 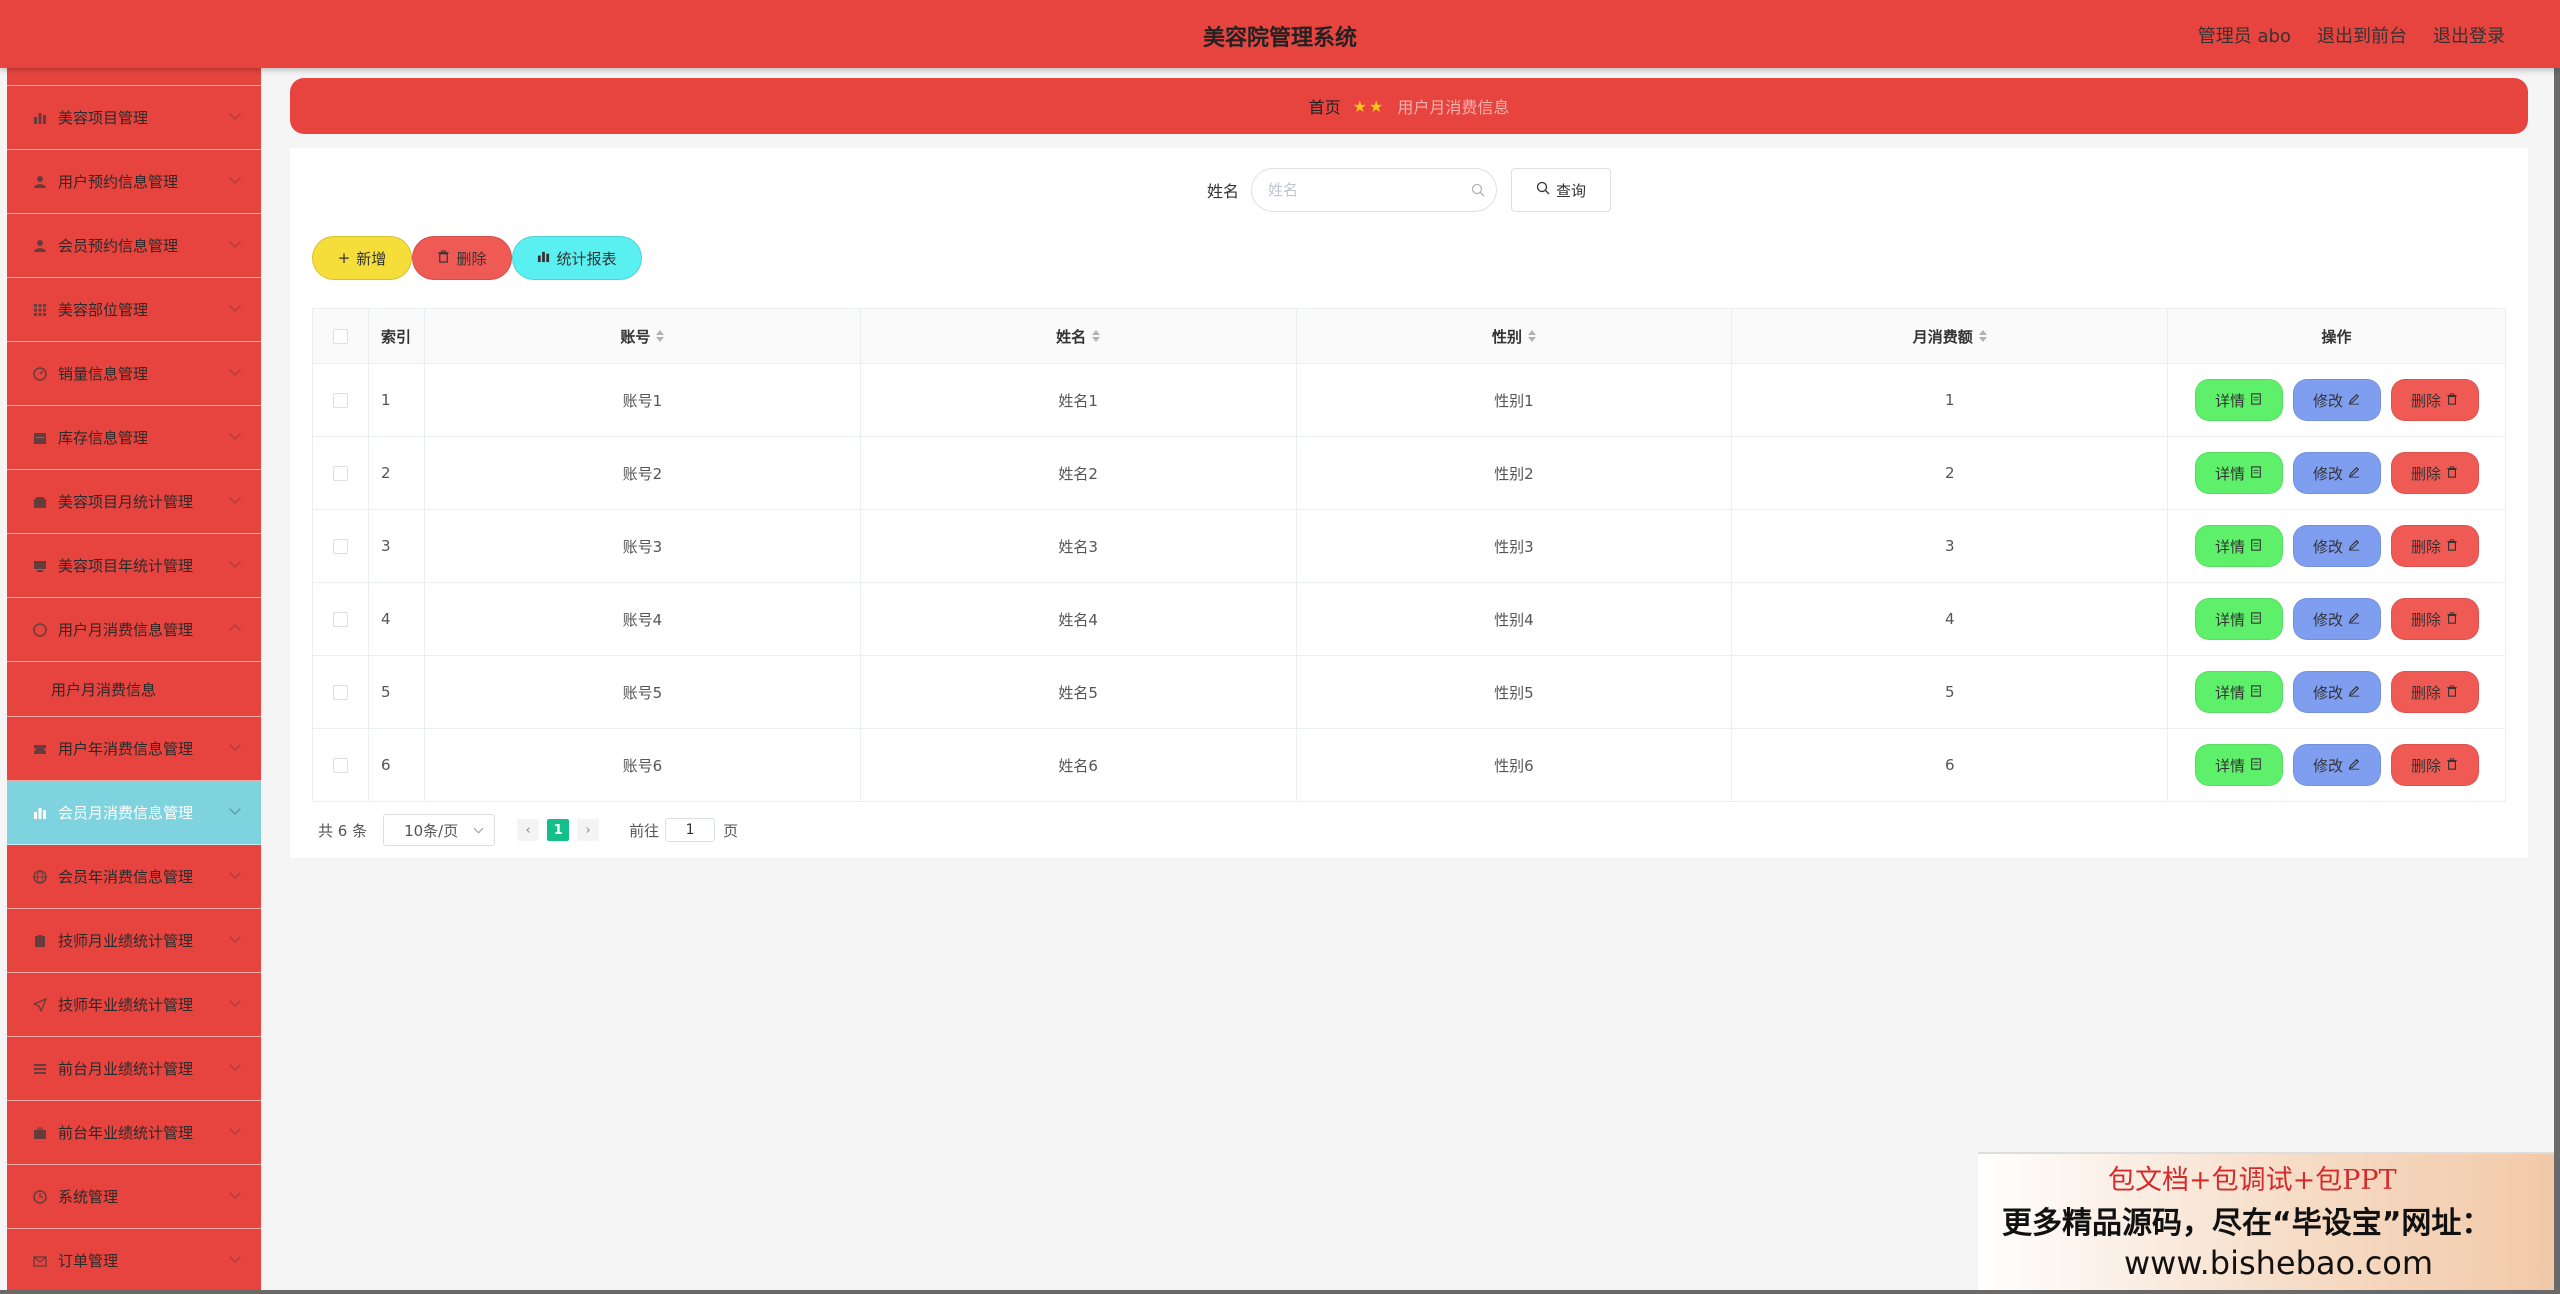 I want to click on top-header: 美容院管理系统 管理员 abo 退出到前台 退出登录, so click(x=1280, y=34).